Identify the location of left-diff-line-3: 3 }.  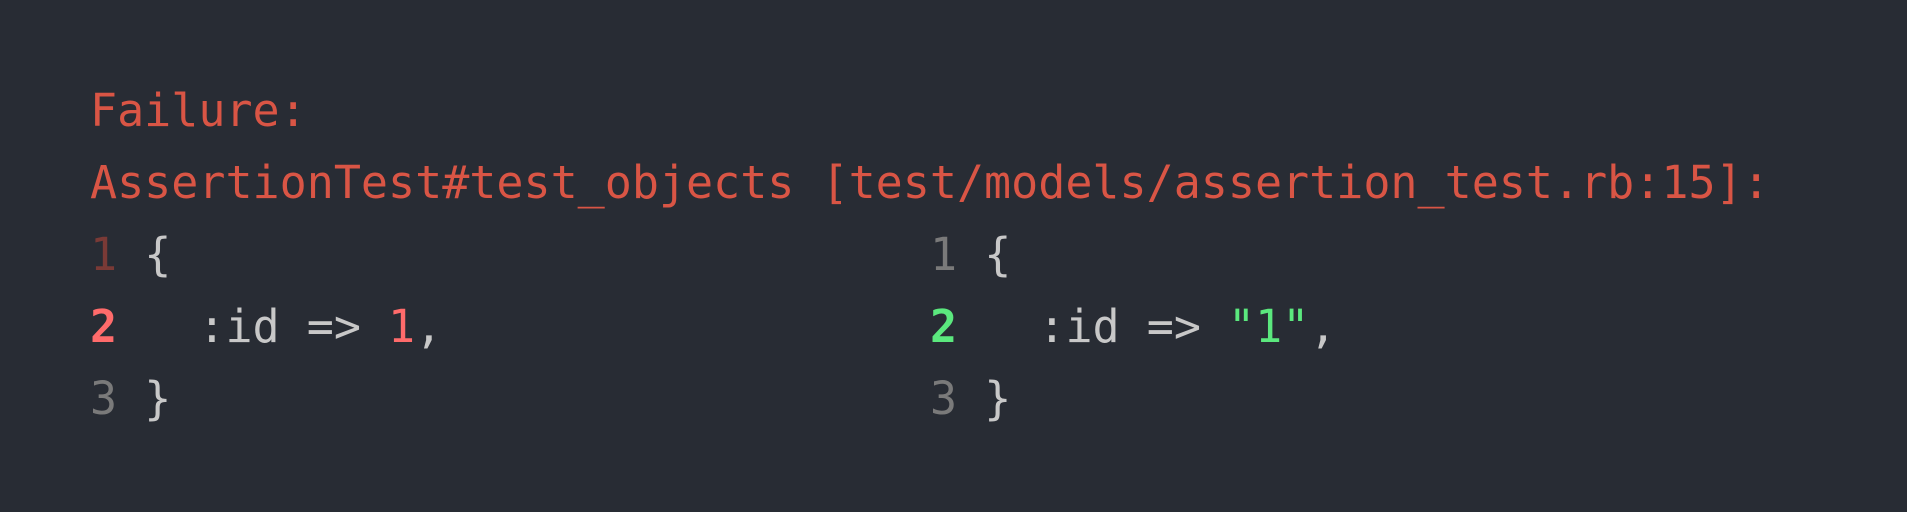
(130, 399).